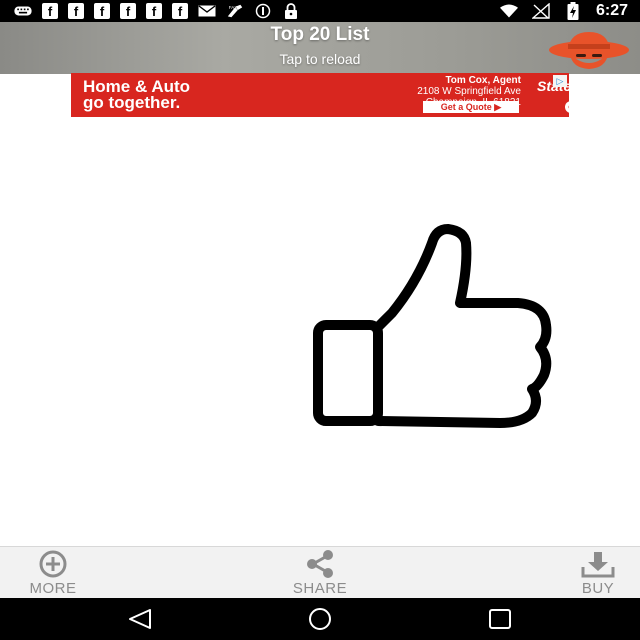 This screenshot has height=640, width=640. I want to click on battery-charging-icon, so click(573, 11).